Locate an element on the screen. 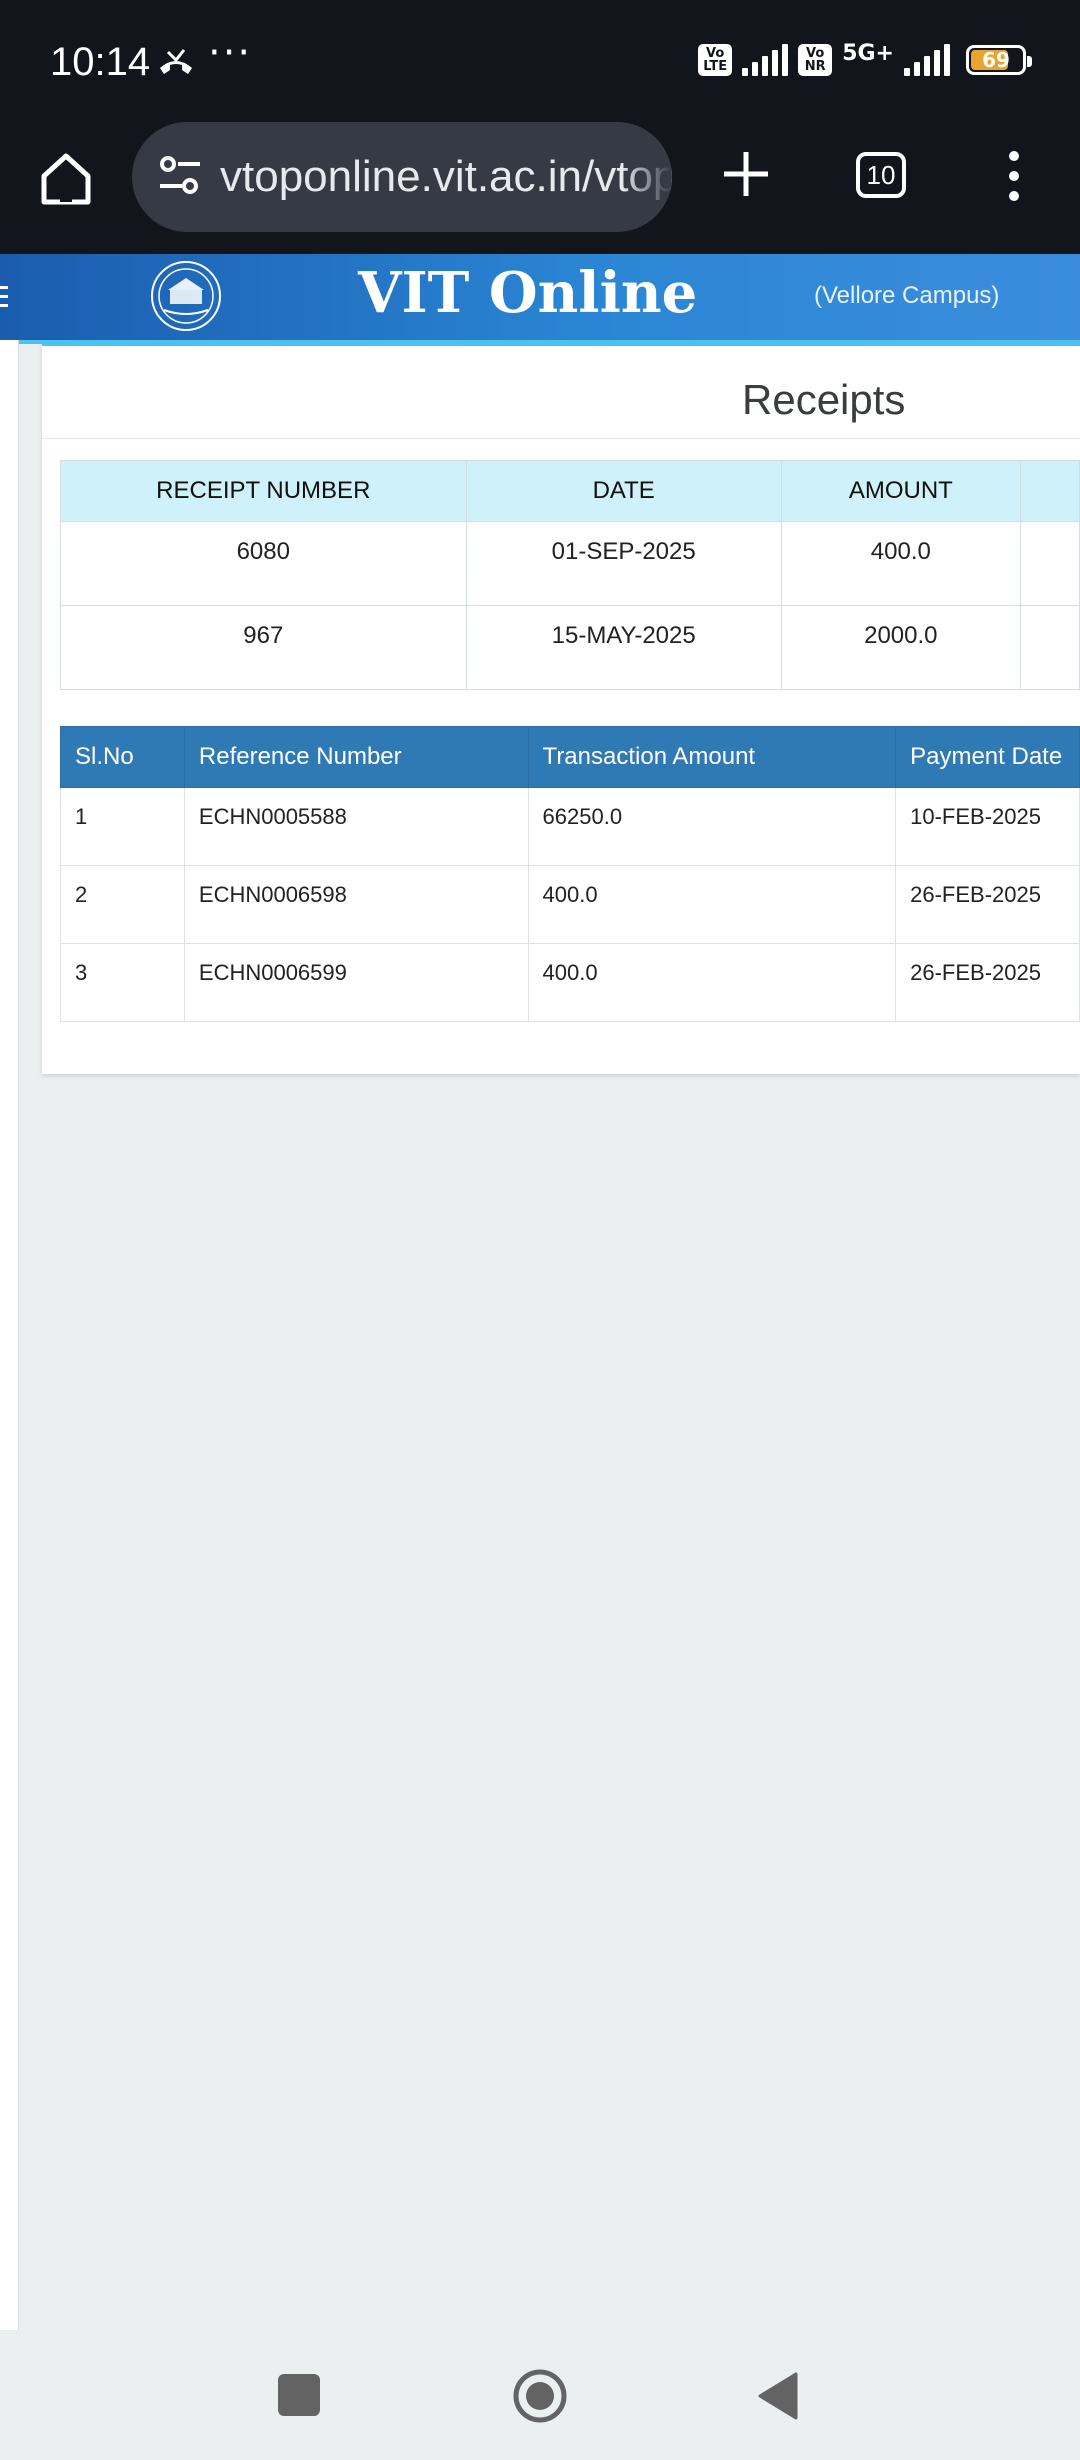 The image size is (1080, 2460). system-navigation-bar is located at coordinates (540, 2395).